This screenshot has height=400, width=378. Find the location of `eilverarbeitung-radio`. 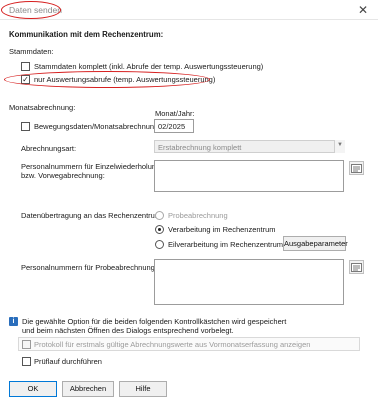

eilverarbeitung-radio is located at coordinates (159, 244).